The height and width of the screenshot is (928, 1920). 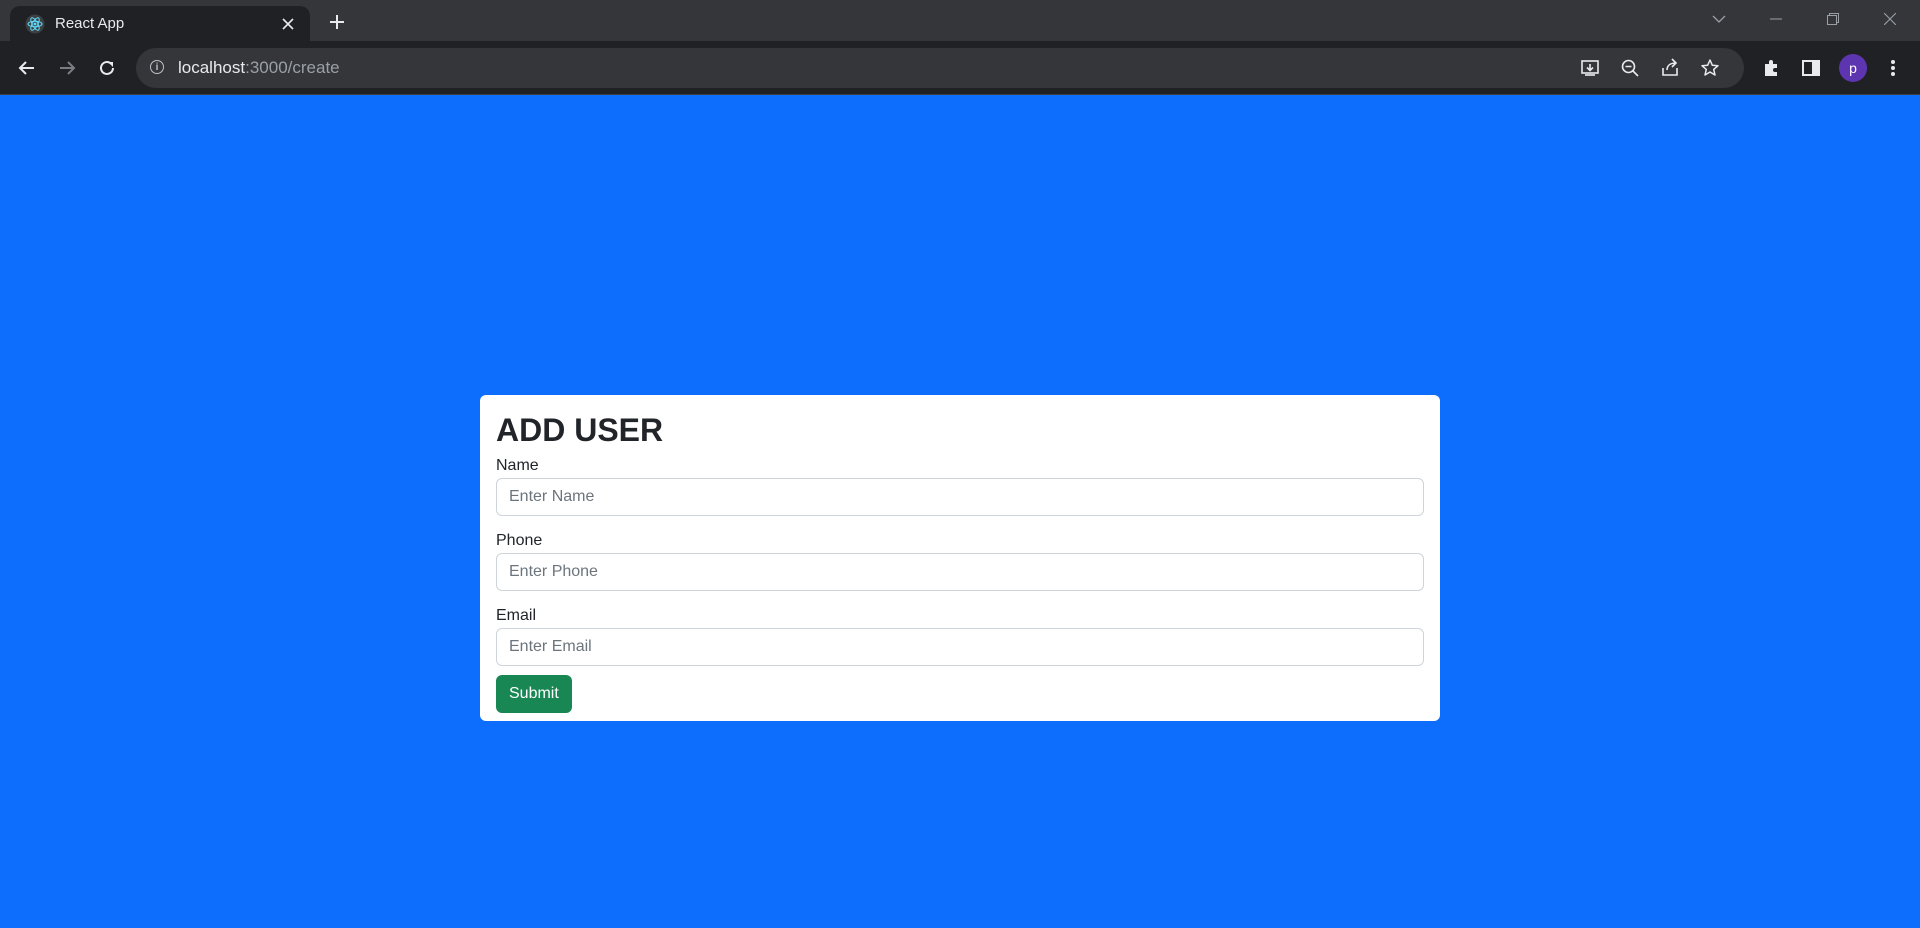 What do you see at coordinates (960, 20) in the screenshot?
I see `browser-tab-strip: React App` at bounding box center [960, 20].